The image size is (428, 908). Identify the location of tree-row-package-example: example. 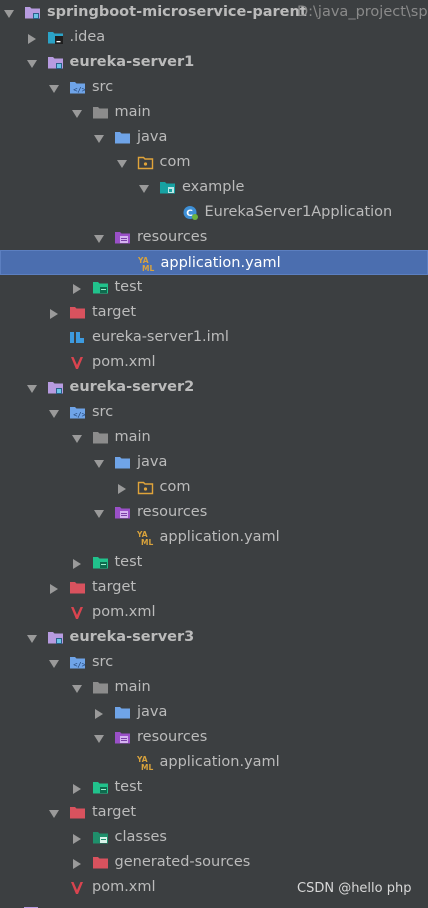
(214, 187).